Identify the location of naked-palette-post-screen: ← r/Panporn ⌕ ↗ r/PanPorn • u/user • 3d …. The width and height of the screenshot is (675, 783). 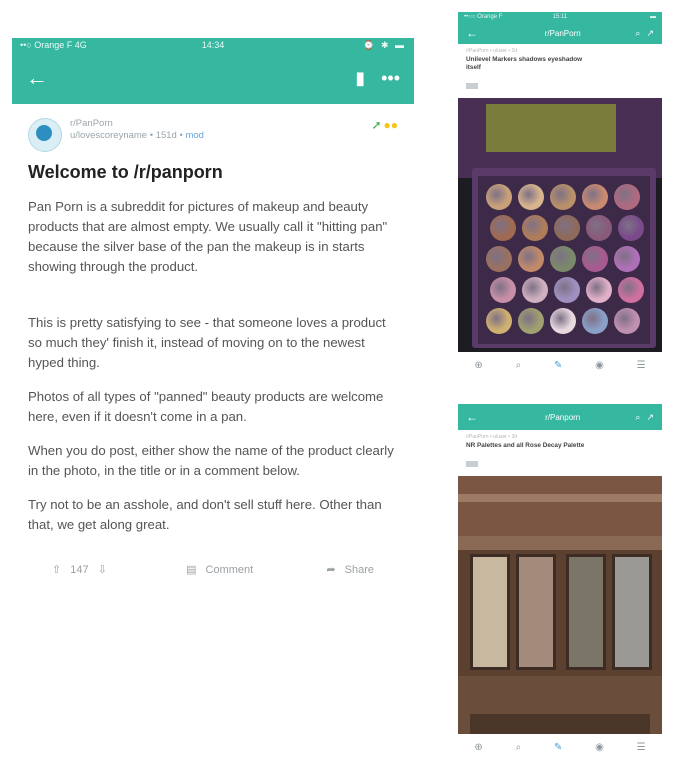
(560, 584).